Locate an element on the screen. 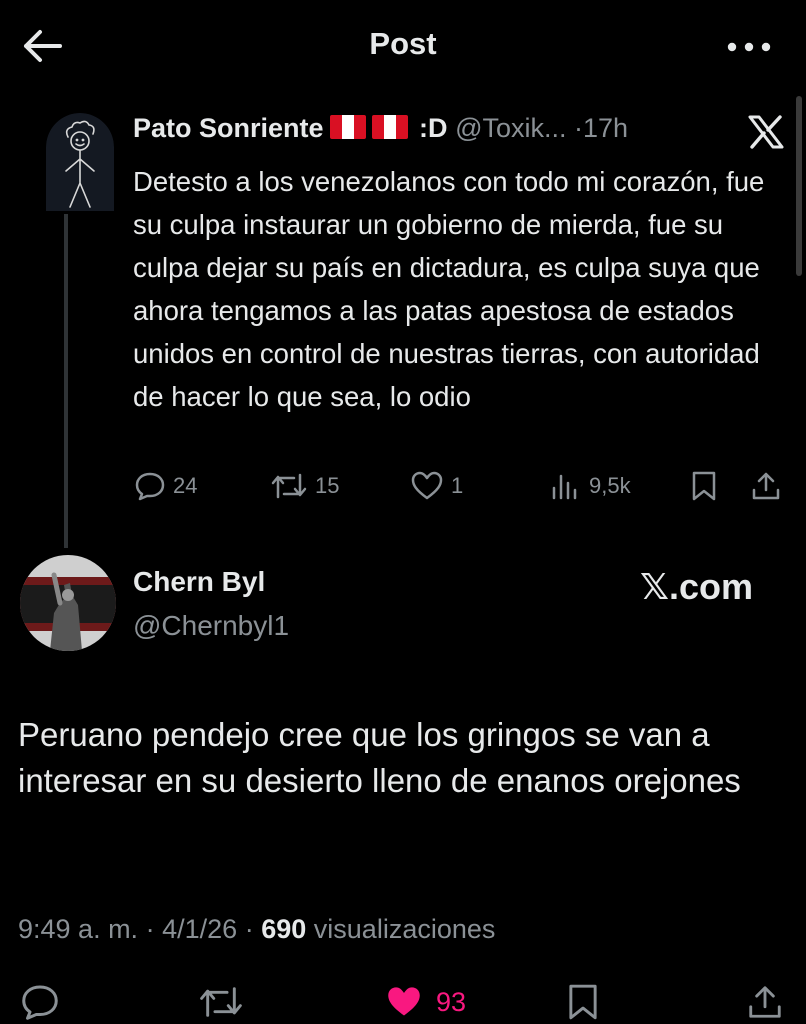  reply-button: 24 is located at coordinates (165, 486).